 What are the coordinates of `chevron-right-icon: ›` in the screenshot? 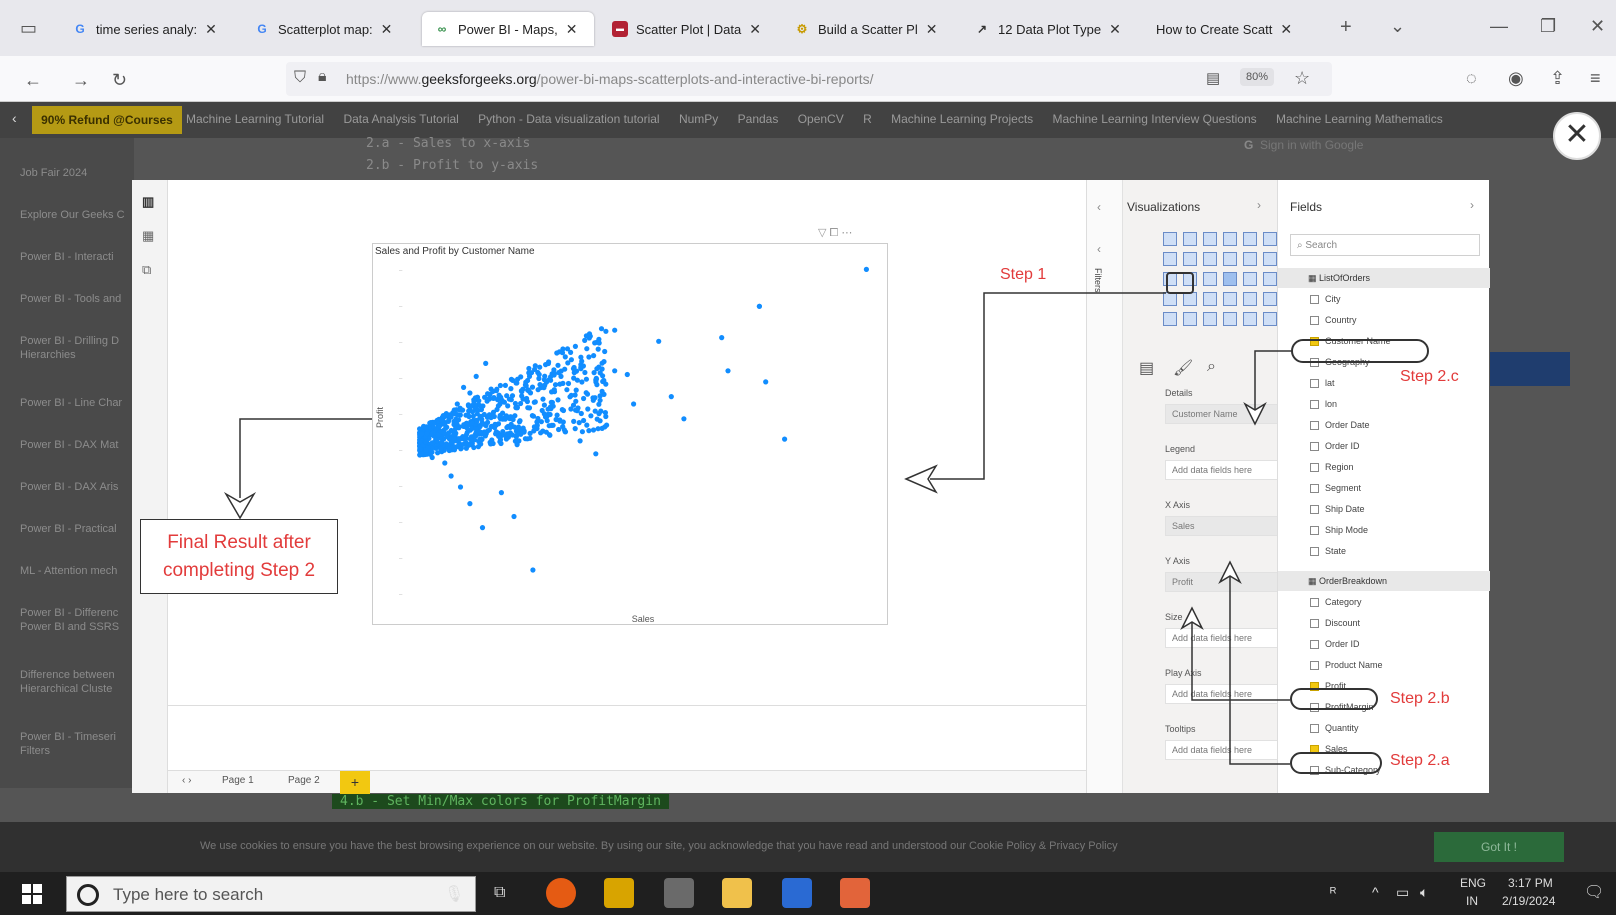 It's located at (1259, 205).